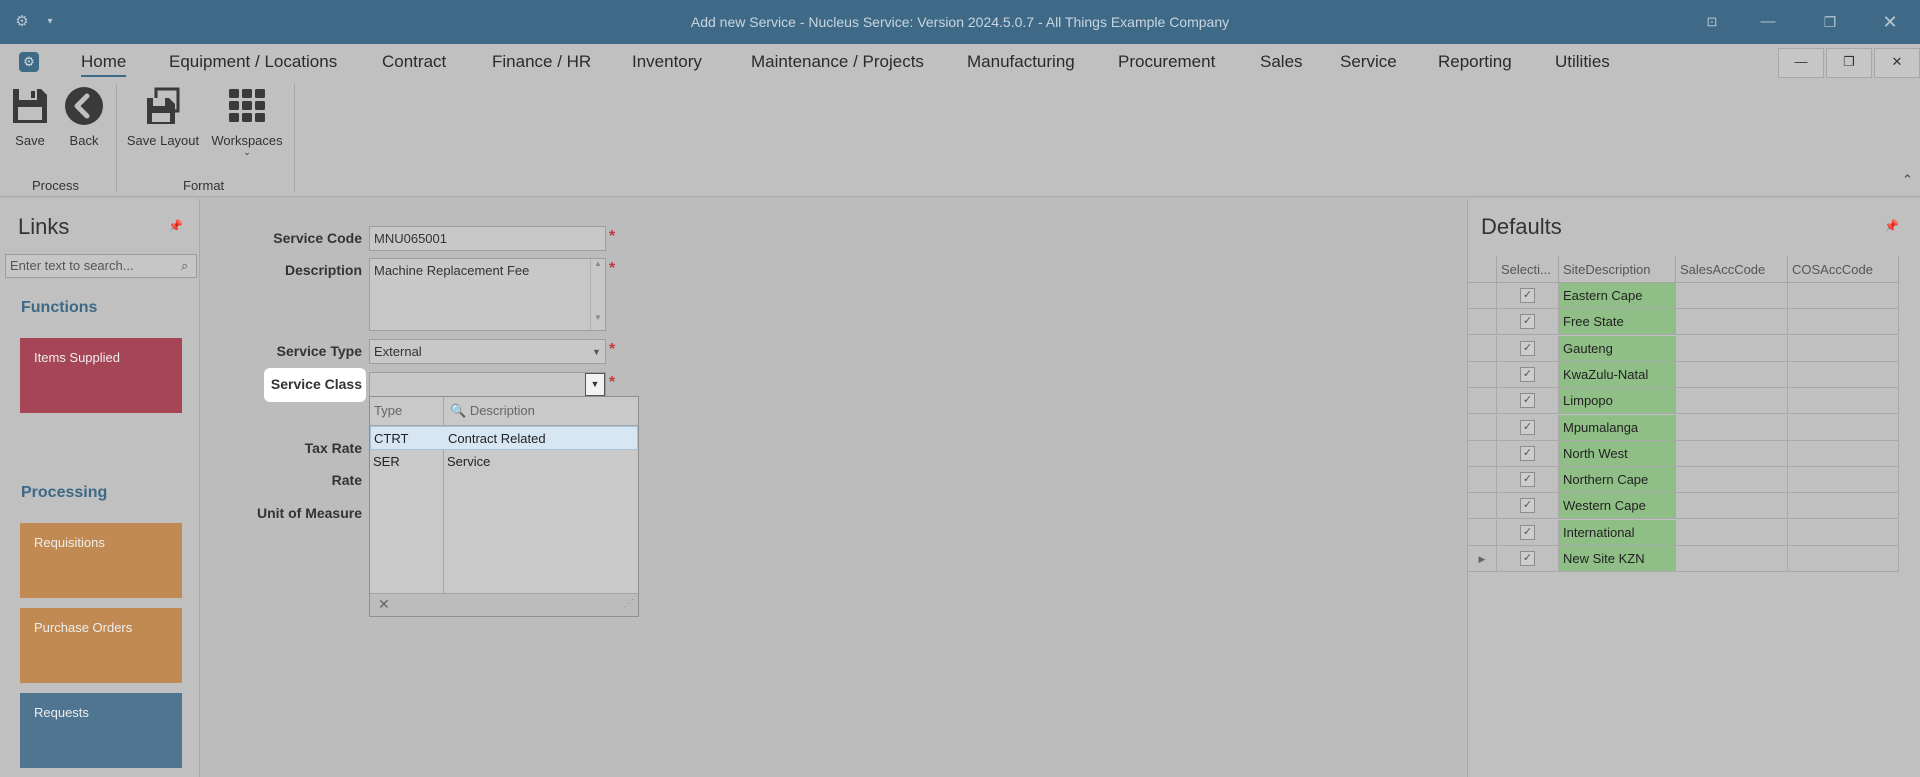  What do you see at coordinates (541, 62) in the screenshot?
I see `tab-finance-hr: Finance / HR` at bounding box center [541, 62].